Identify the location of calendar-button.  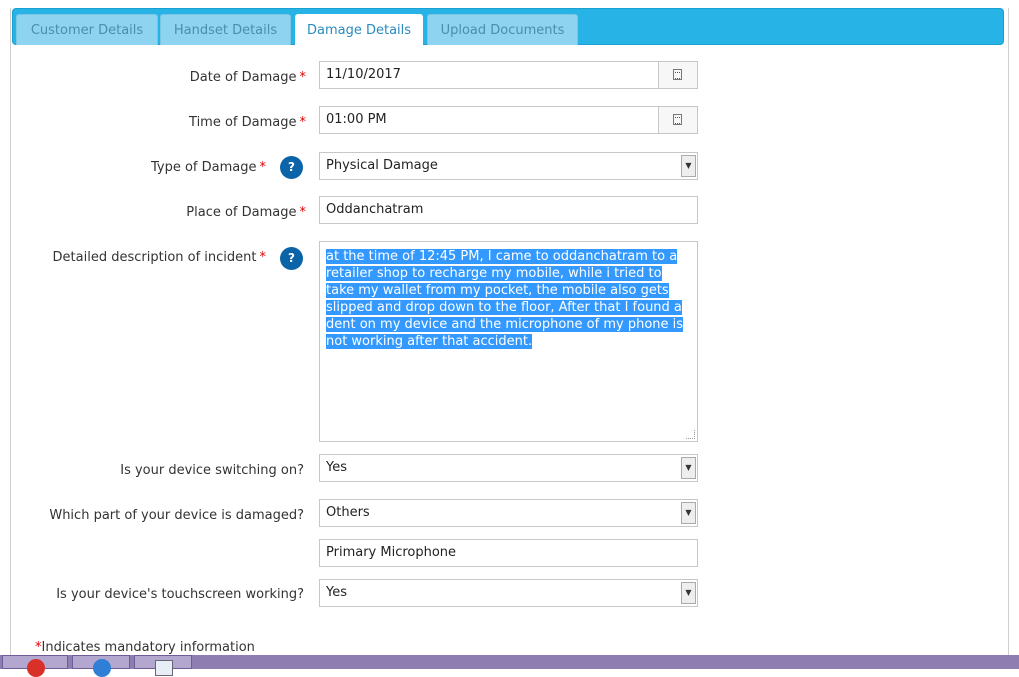
(677, 75).